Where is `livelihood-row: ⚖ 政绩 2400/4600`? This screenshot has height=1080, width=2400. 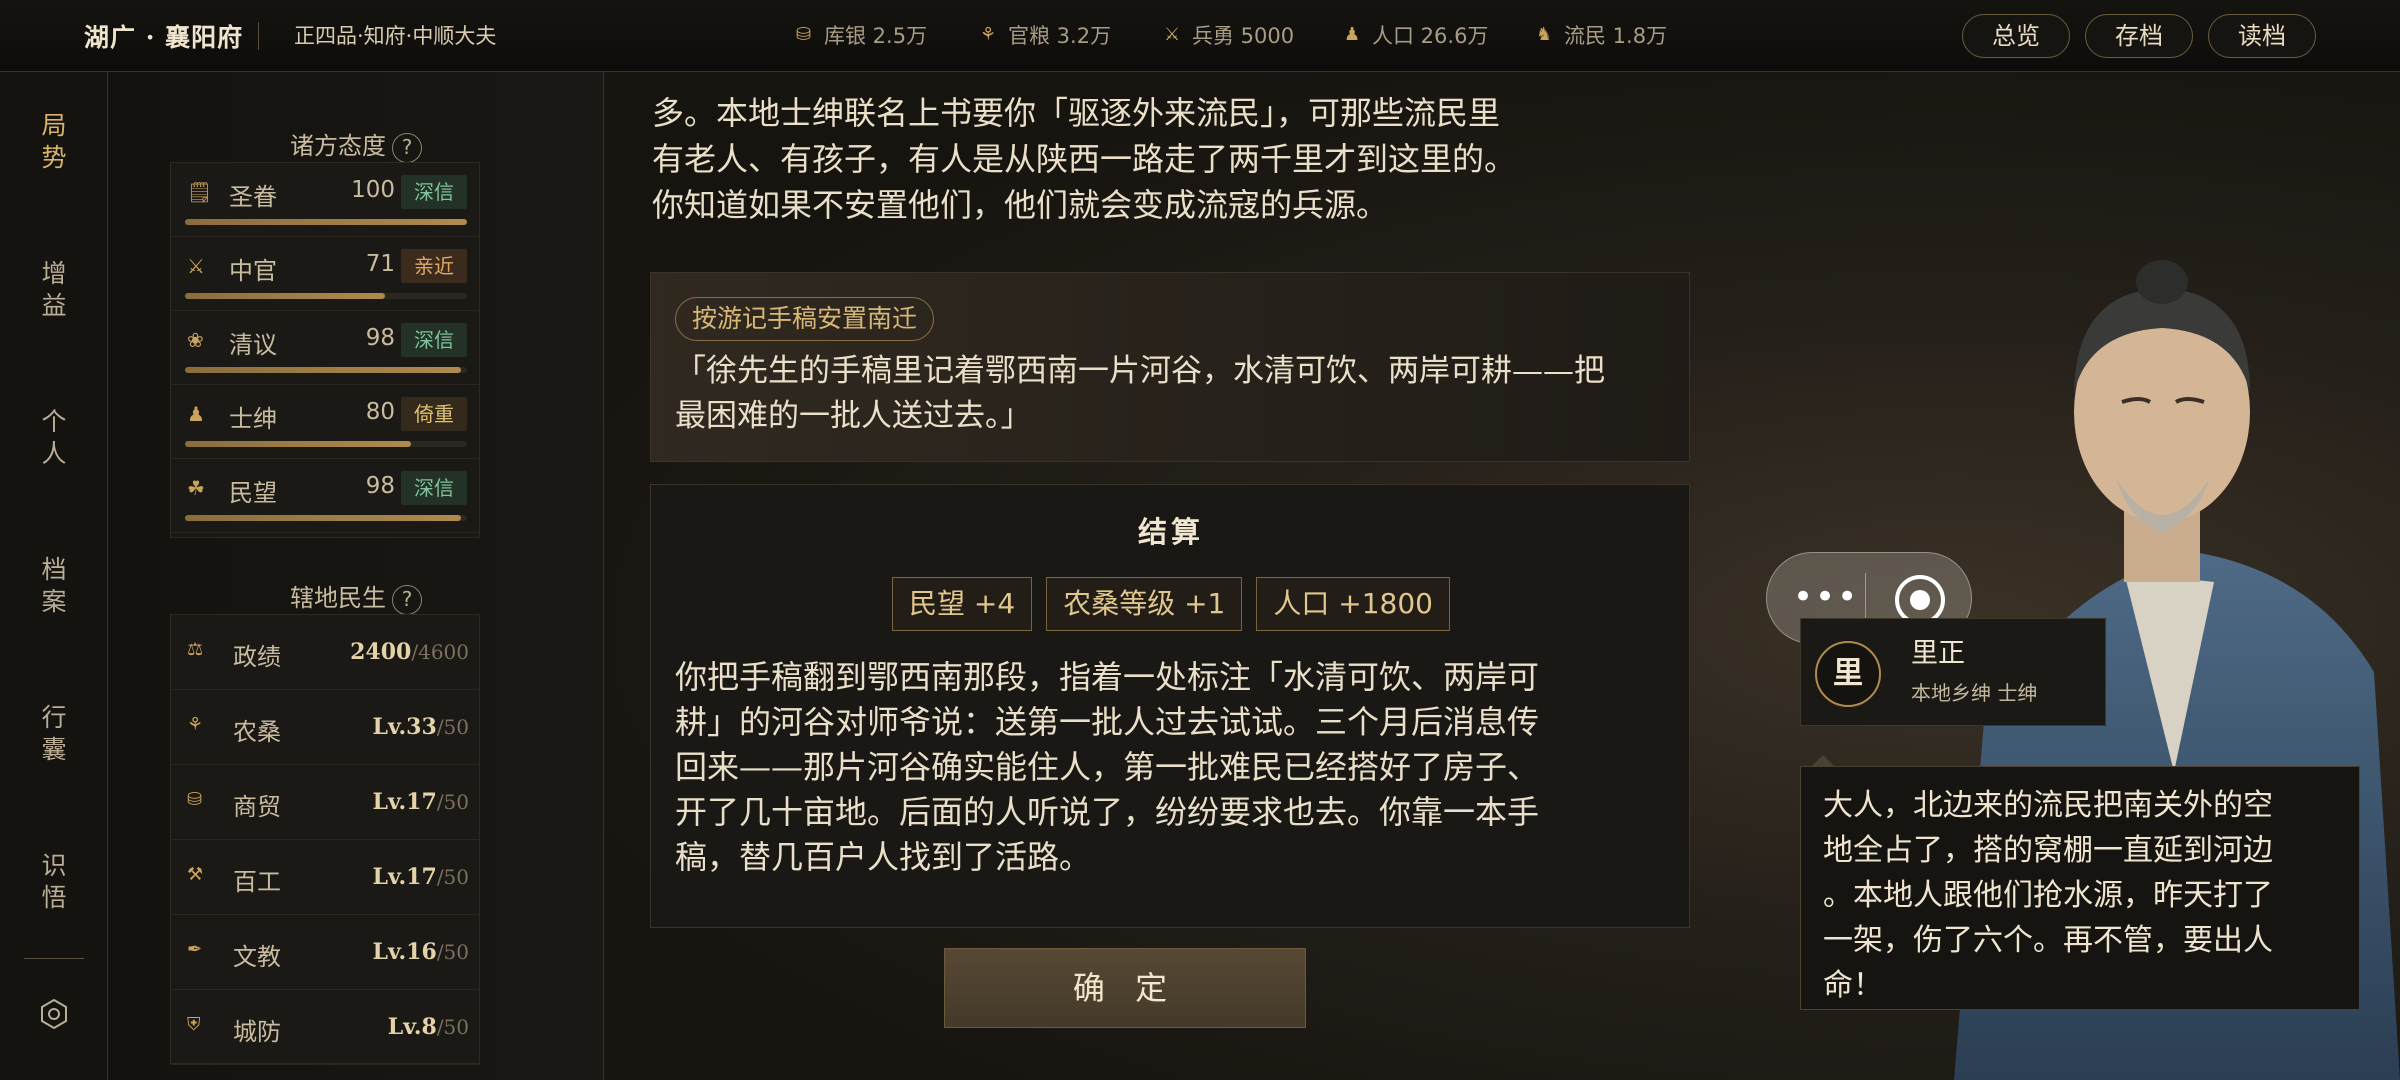 livelihood-row: ⚖ 政绩 2400/4600 is located at coordinates (326, 652).